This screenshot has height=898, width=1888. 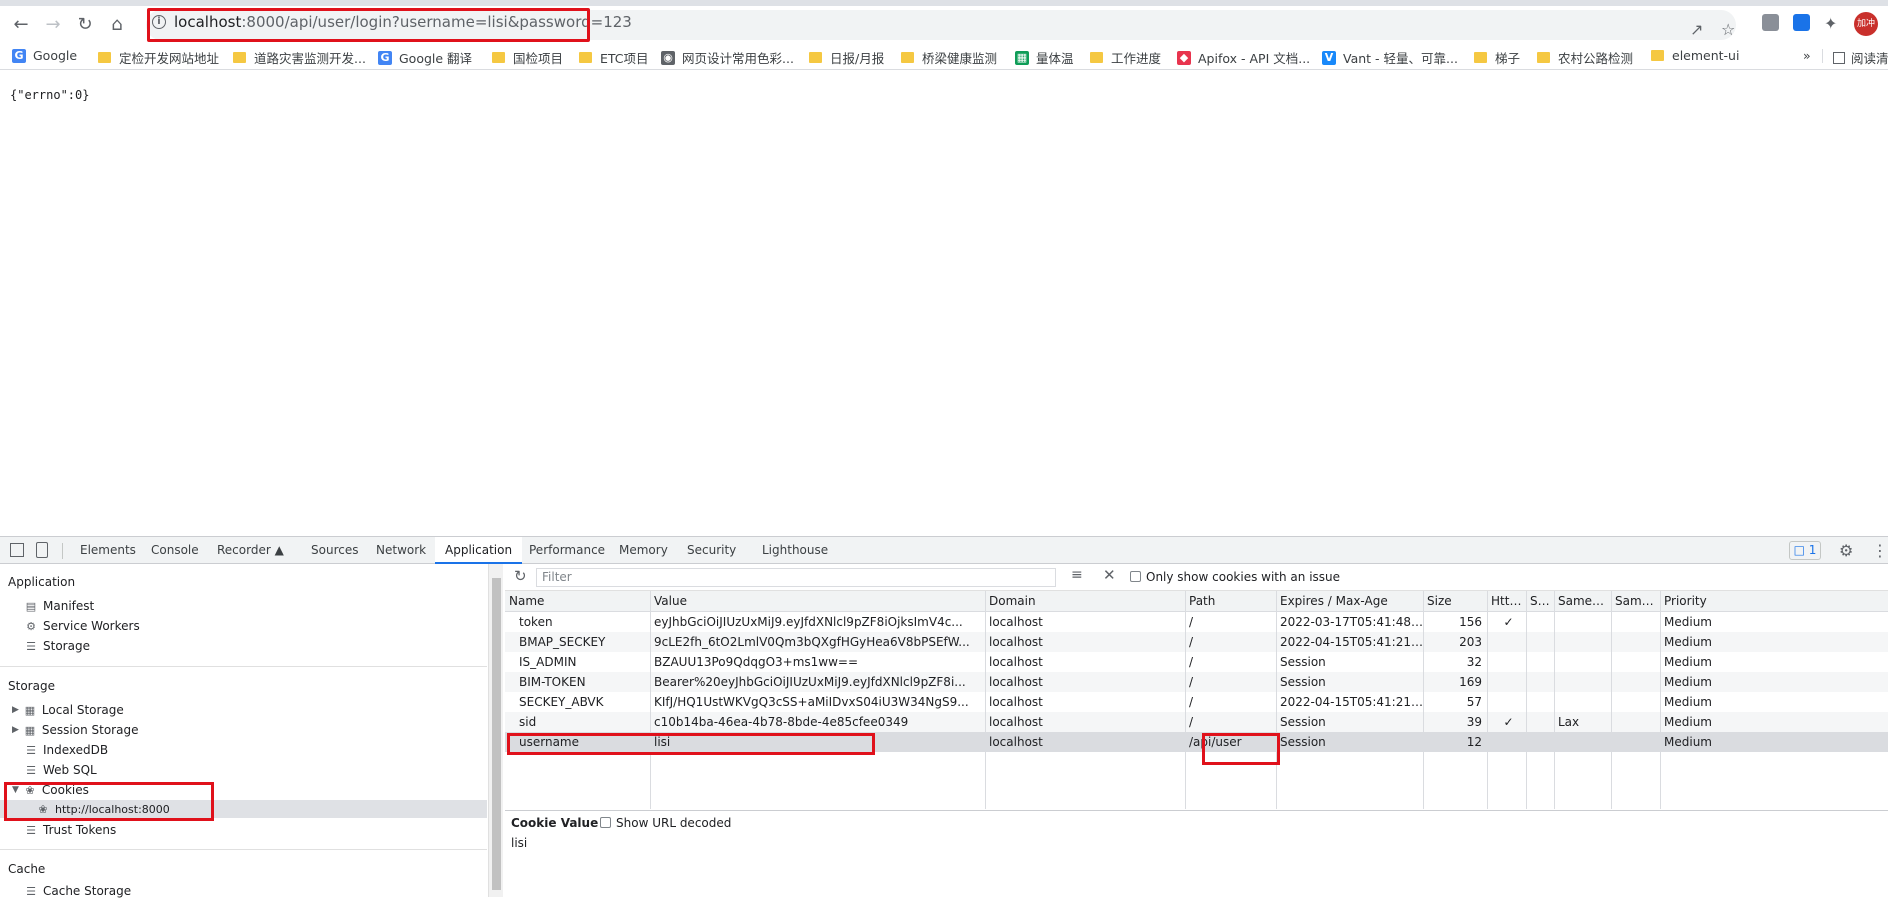 I want to click on show-url-decoded-checkbox: Show URL decoded, so click(x=665, y=823).